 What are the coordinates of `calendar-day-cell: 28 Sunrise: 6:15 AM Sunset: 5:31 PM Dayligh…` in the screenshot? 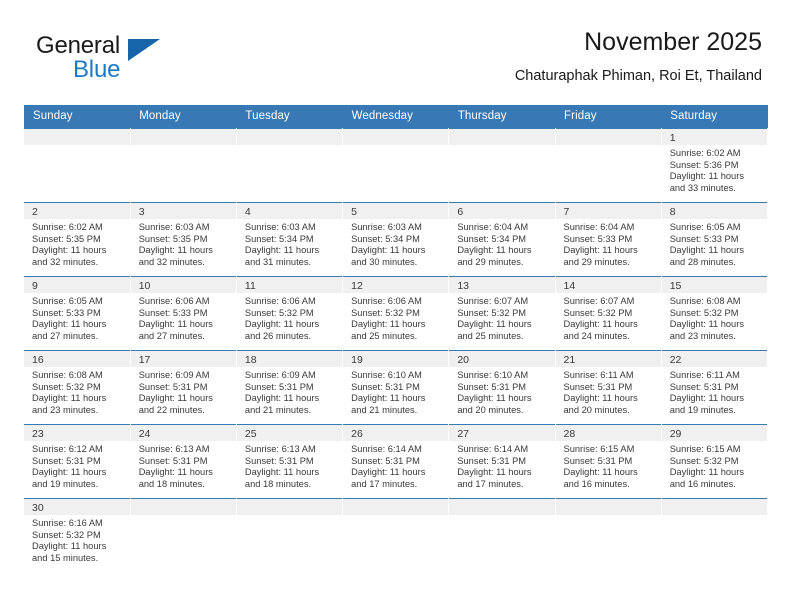 It's located at (608, 461).